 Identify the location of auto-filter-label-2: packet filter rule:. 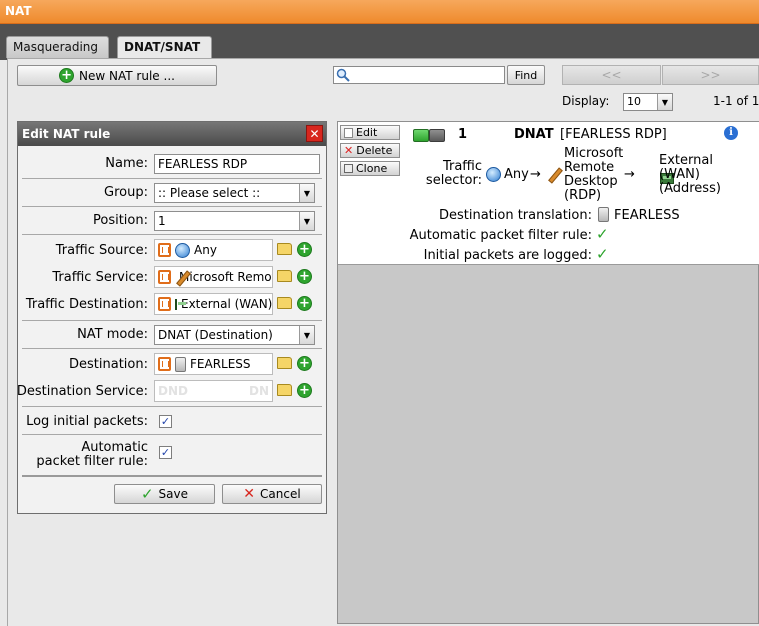
(92, 461).